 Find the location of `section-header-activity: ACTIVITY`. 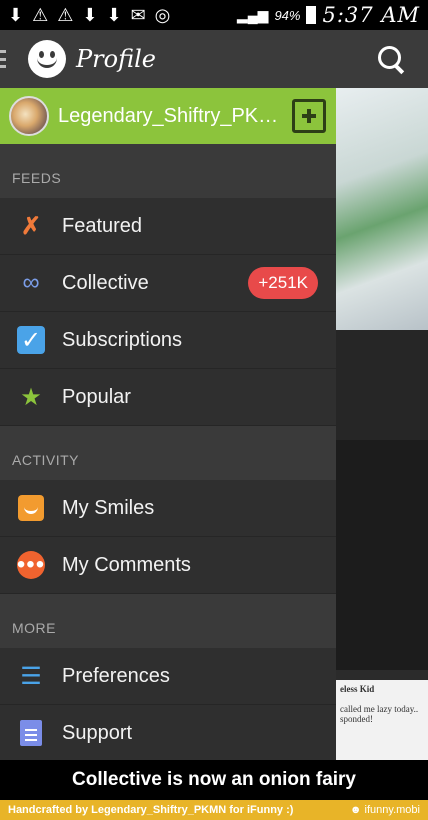

section-header-activity: ACTIVITY is located at coordinates (168, 453).